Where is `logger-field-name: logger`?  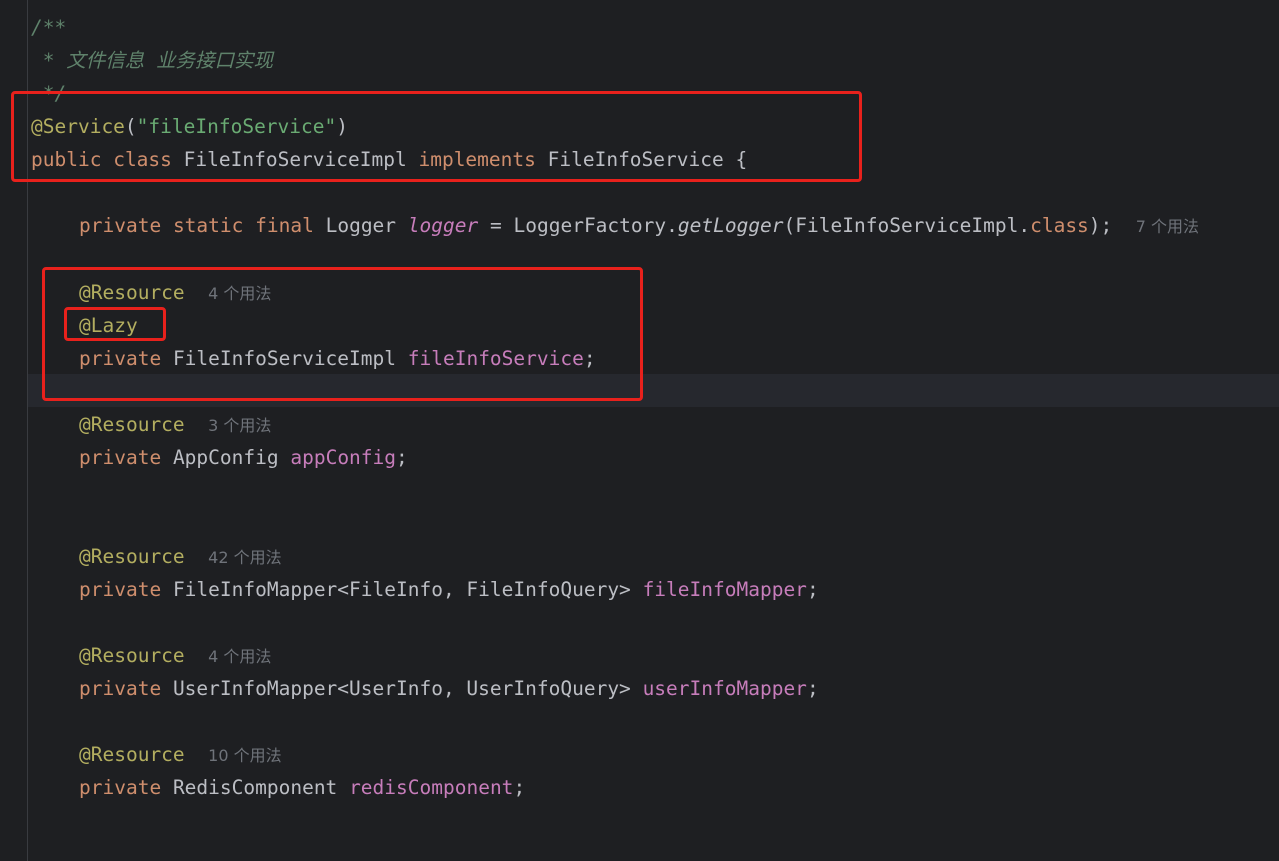
logger-field-name: logger is located at coordinates (443, 225).